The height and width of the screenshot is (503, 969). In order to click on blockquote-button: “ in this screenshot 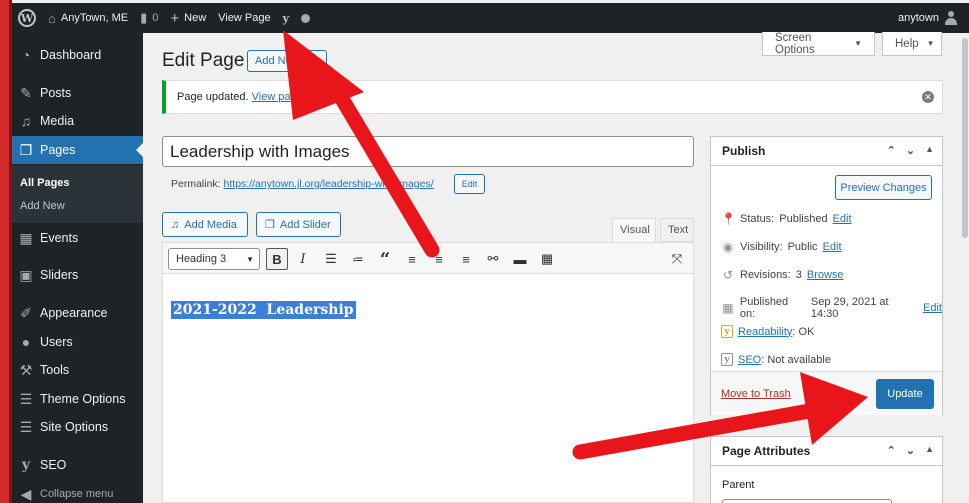, I will do `click(385, 259)`.